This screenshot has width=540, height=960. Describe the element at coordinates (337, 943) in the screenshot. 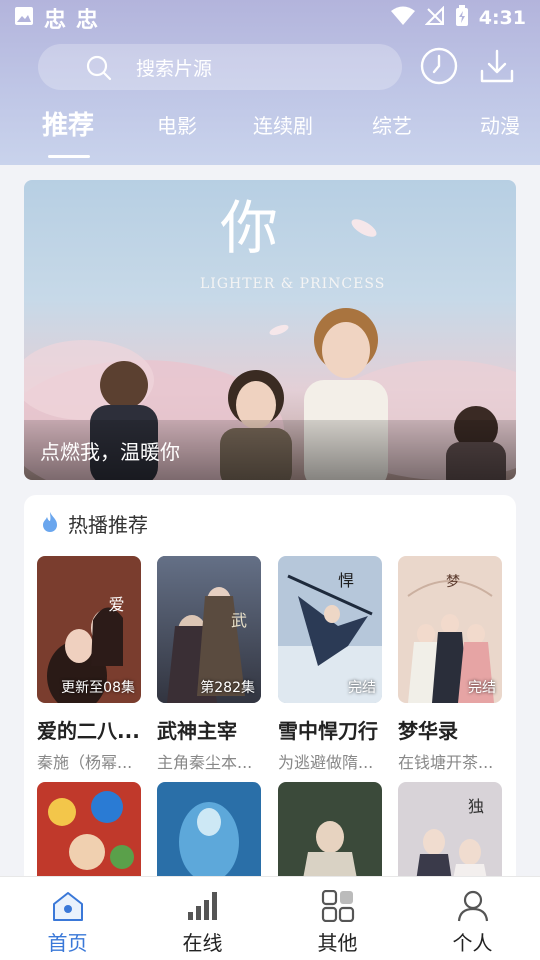

I see `nav-other-label: 其他` at that location.